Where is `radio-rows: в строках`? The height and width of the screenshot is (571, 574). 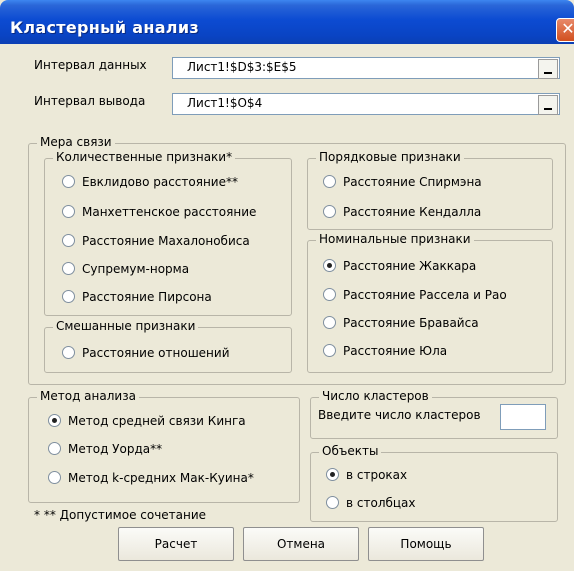
radio-rows: в строках is located at coordinates (366, 476).